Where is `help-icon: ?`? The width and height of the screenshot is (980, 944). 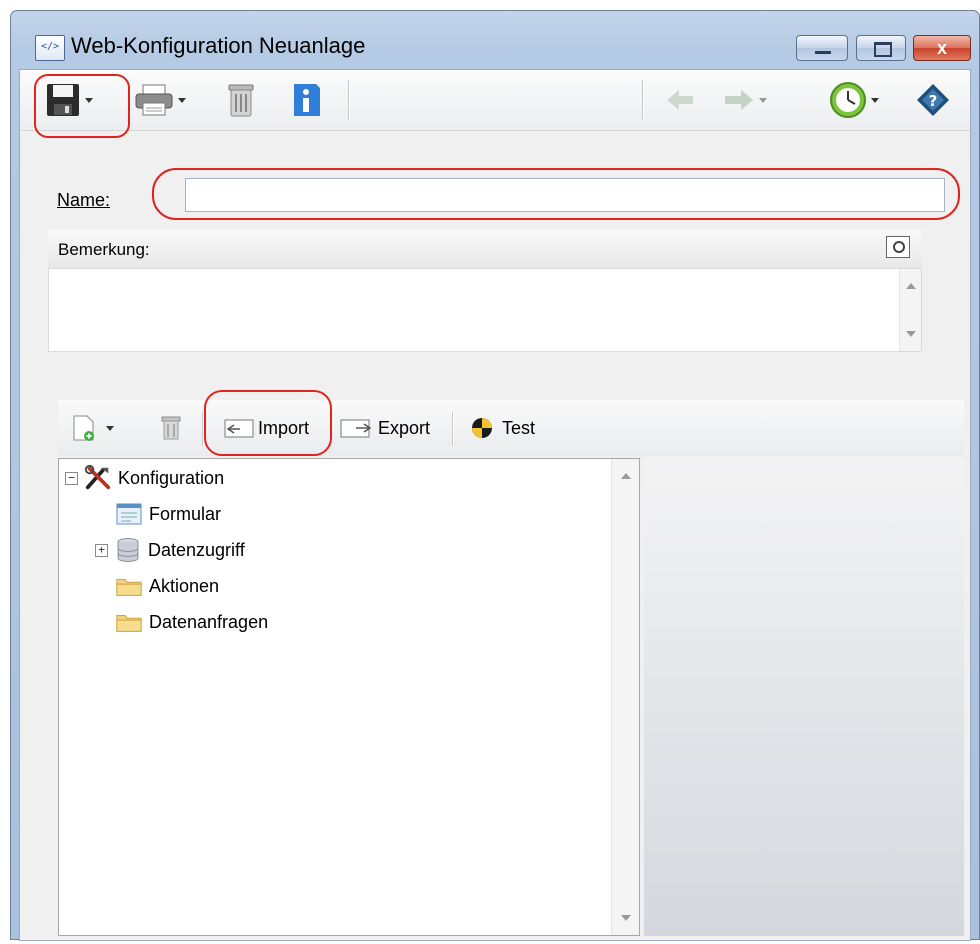
help-icon: ? is located at coordinates (933, 100).